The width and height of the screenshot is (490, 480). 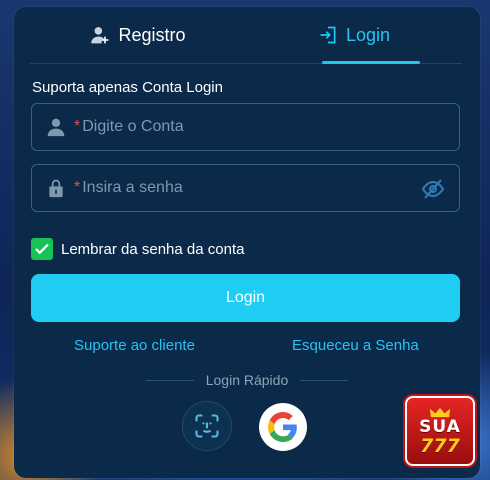 I want to click on section-label: Suporta apenas Conta Login, so click(x=127, y=87).